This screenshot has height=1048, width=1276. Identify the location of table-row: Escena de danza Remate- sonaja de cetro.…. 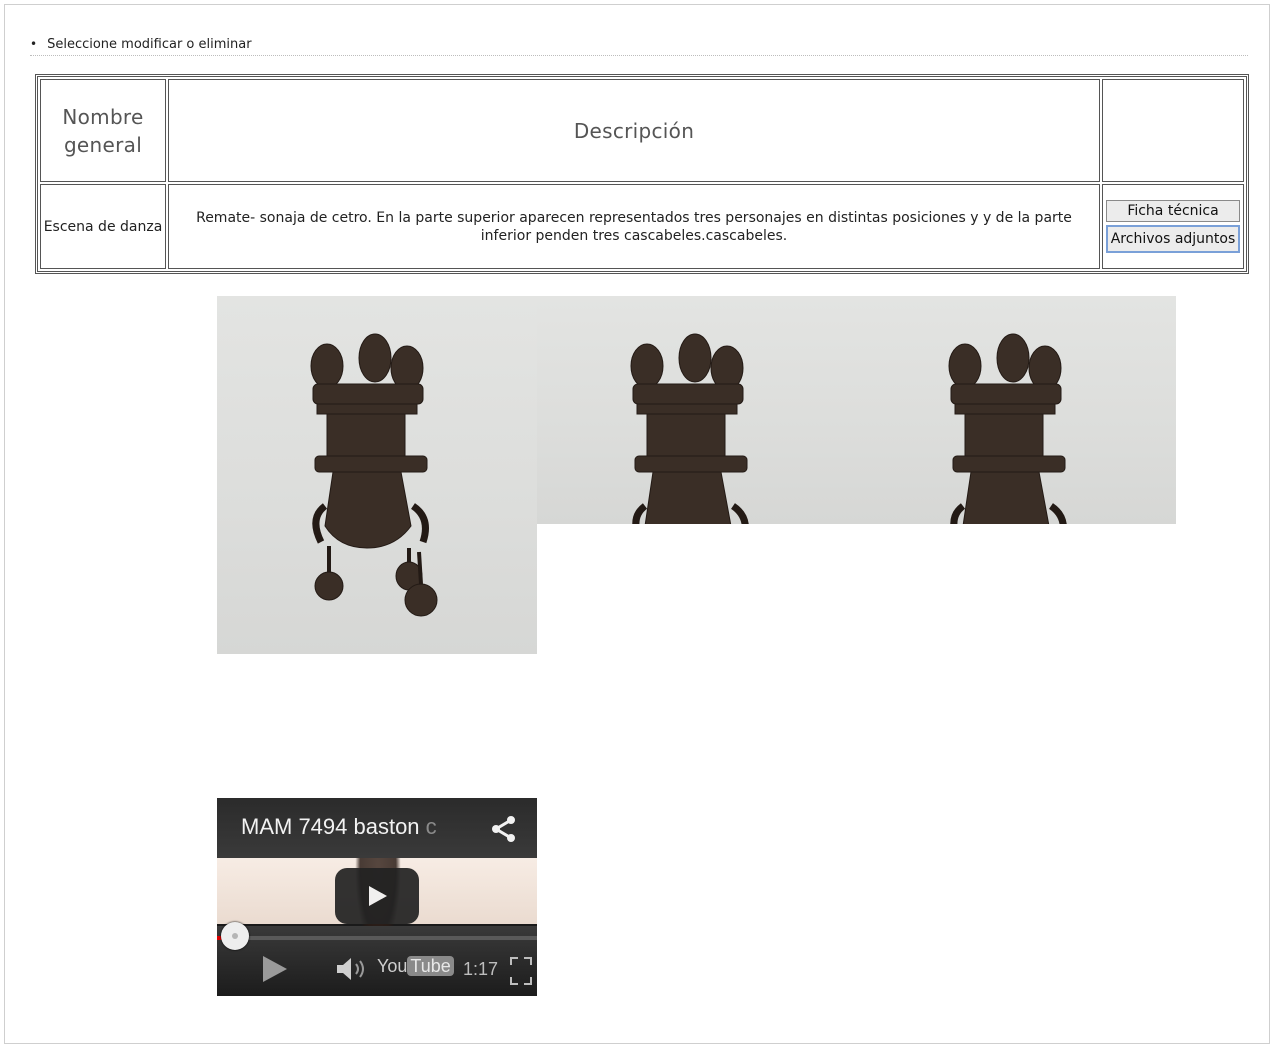
(642, 226).